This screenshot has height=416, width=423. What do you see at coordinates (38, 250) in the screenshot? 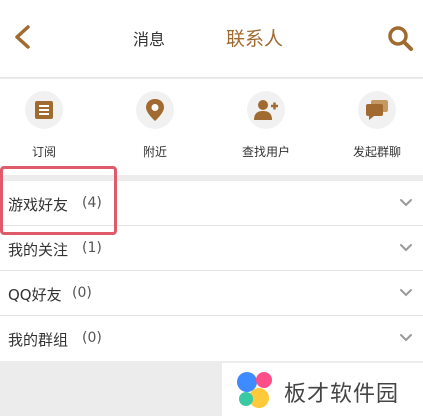
I see `group-name: 我的关注` at bounding box center [38, 250].